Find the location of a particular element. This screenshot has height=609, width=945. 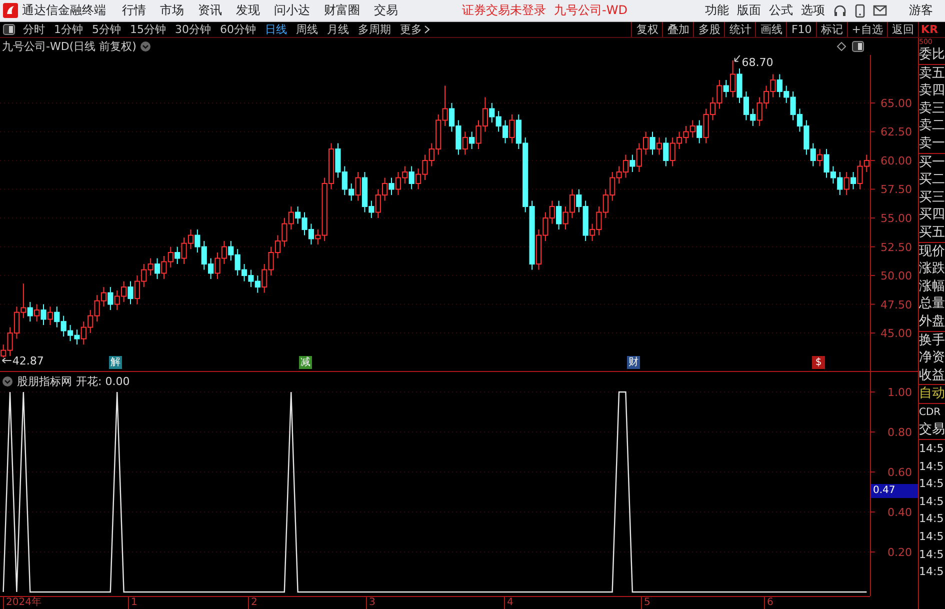

diamond-icon is located at coordinates (841, 46).